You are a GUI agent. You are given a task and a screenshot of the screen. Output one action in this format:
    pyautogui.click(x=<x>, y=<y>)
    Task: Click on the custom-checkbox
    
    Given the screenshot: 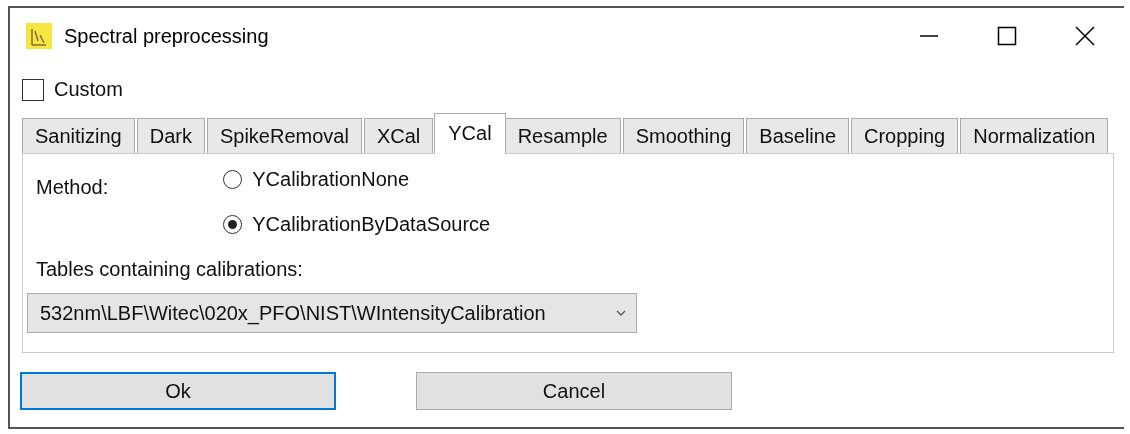 What is the action you would take?
    pyautogui.click(x=33, y=89)
    